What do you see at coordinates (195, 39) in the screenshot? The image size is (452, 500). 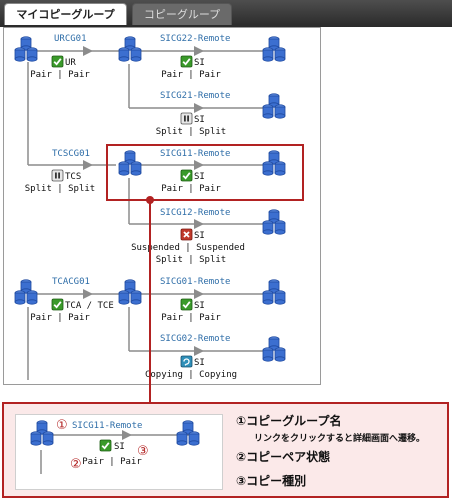 I see `copy-group-link-sicg22-remote: SICG22-Remote` at bounding box center [195, 39].